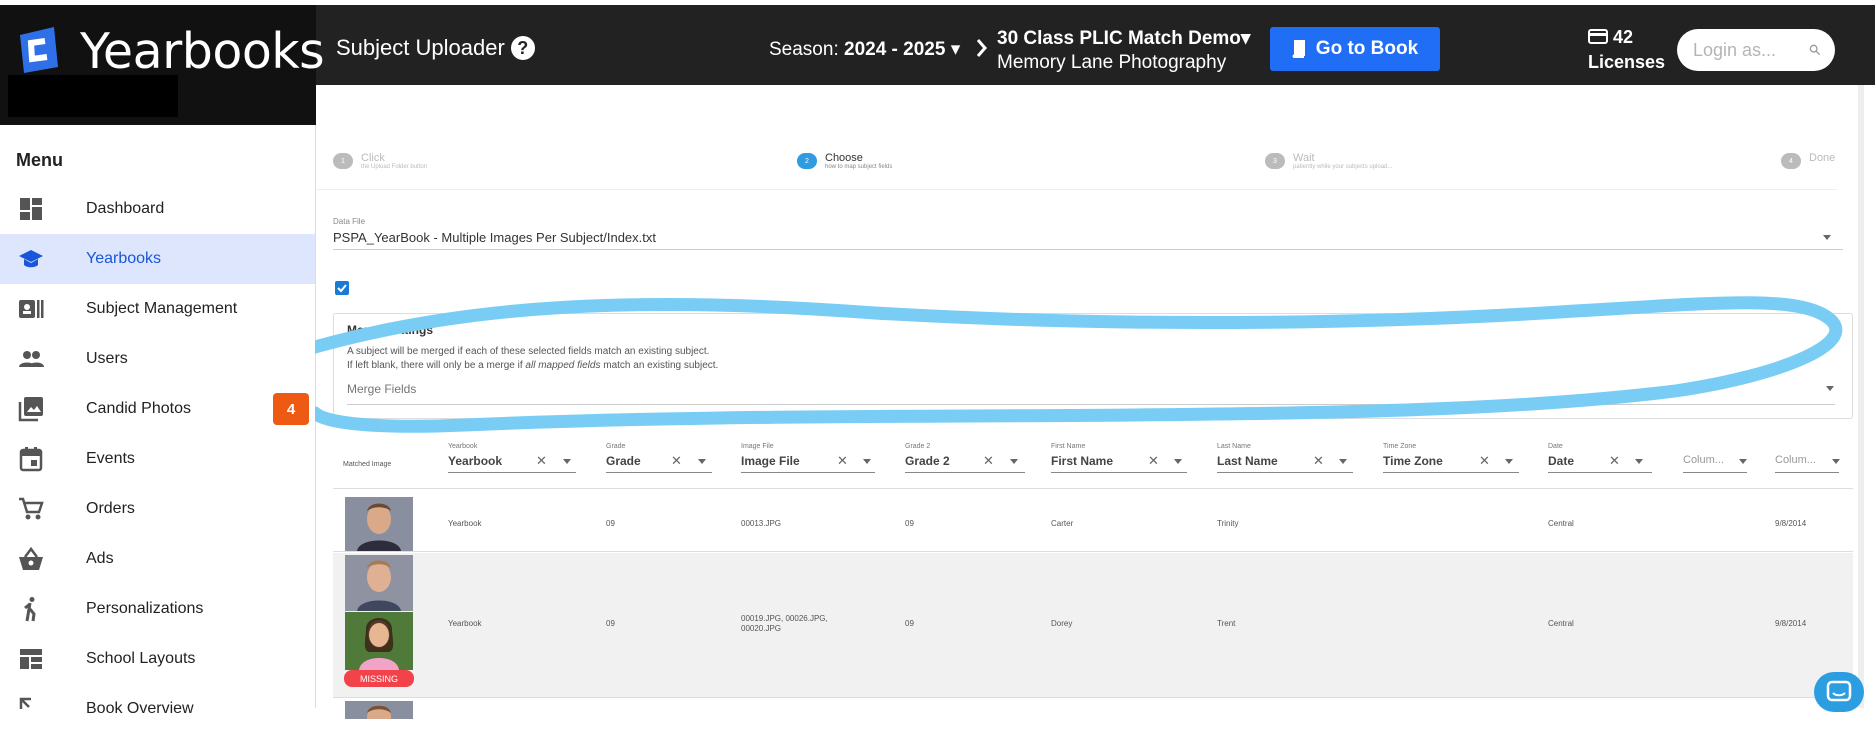  Describe the element at coordinates (157, 659) in the screenshot. I see `sidebar-item-school-layouts: School Layouts` at that location.